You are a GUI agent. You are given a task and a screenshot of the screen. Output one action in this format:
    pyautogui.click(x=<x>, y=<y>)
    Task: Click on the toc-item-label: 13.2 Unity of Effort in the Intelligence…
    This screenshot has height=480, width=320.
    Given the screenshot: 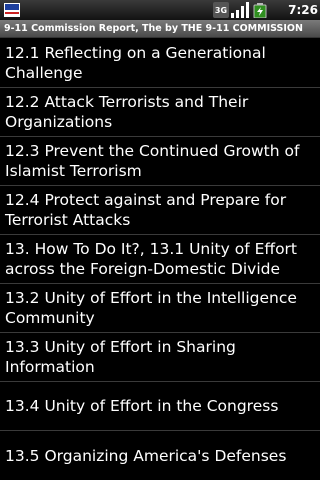 What is the action you would take?
    pyautogui.click(x=151, y=308)
    